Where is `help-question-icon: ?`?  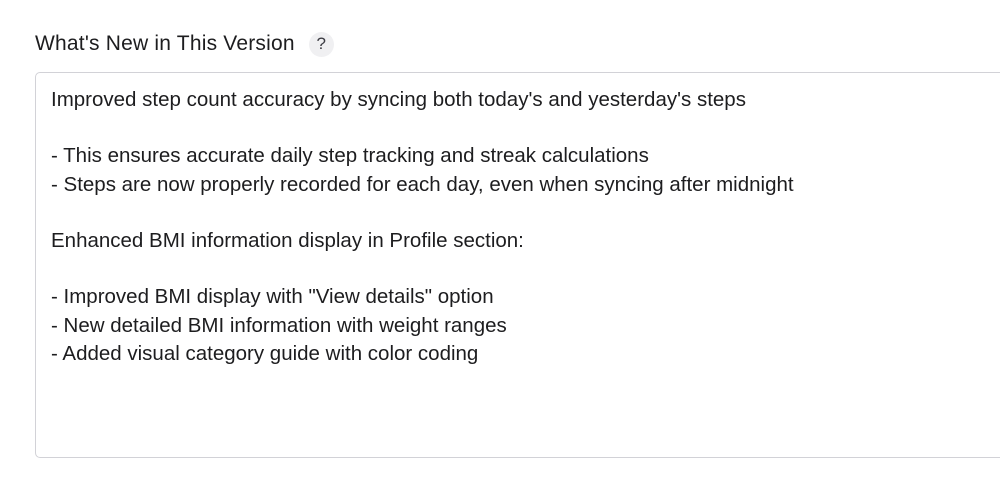 help-question-icon: ? is located at coordinates (321, 44).